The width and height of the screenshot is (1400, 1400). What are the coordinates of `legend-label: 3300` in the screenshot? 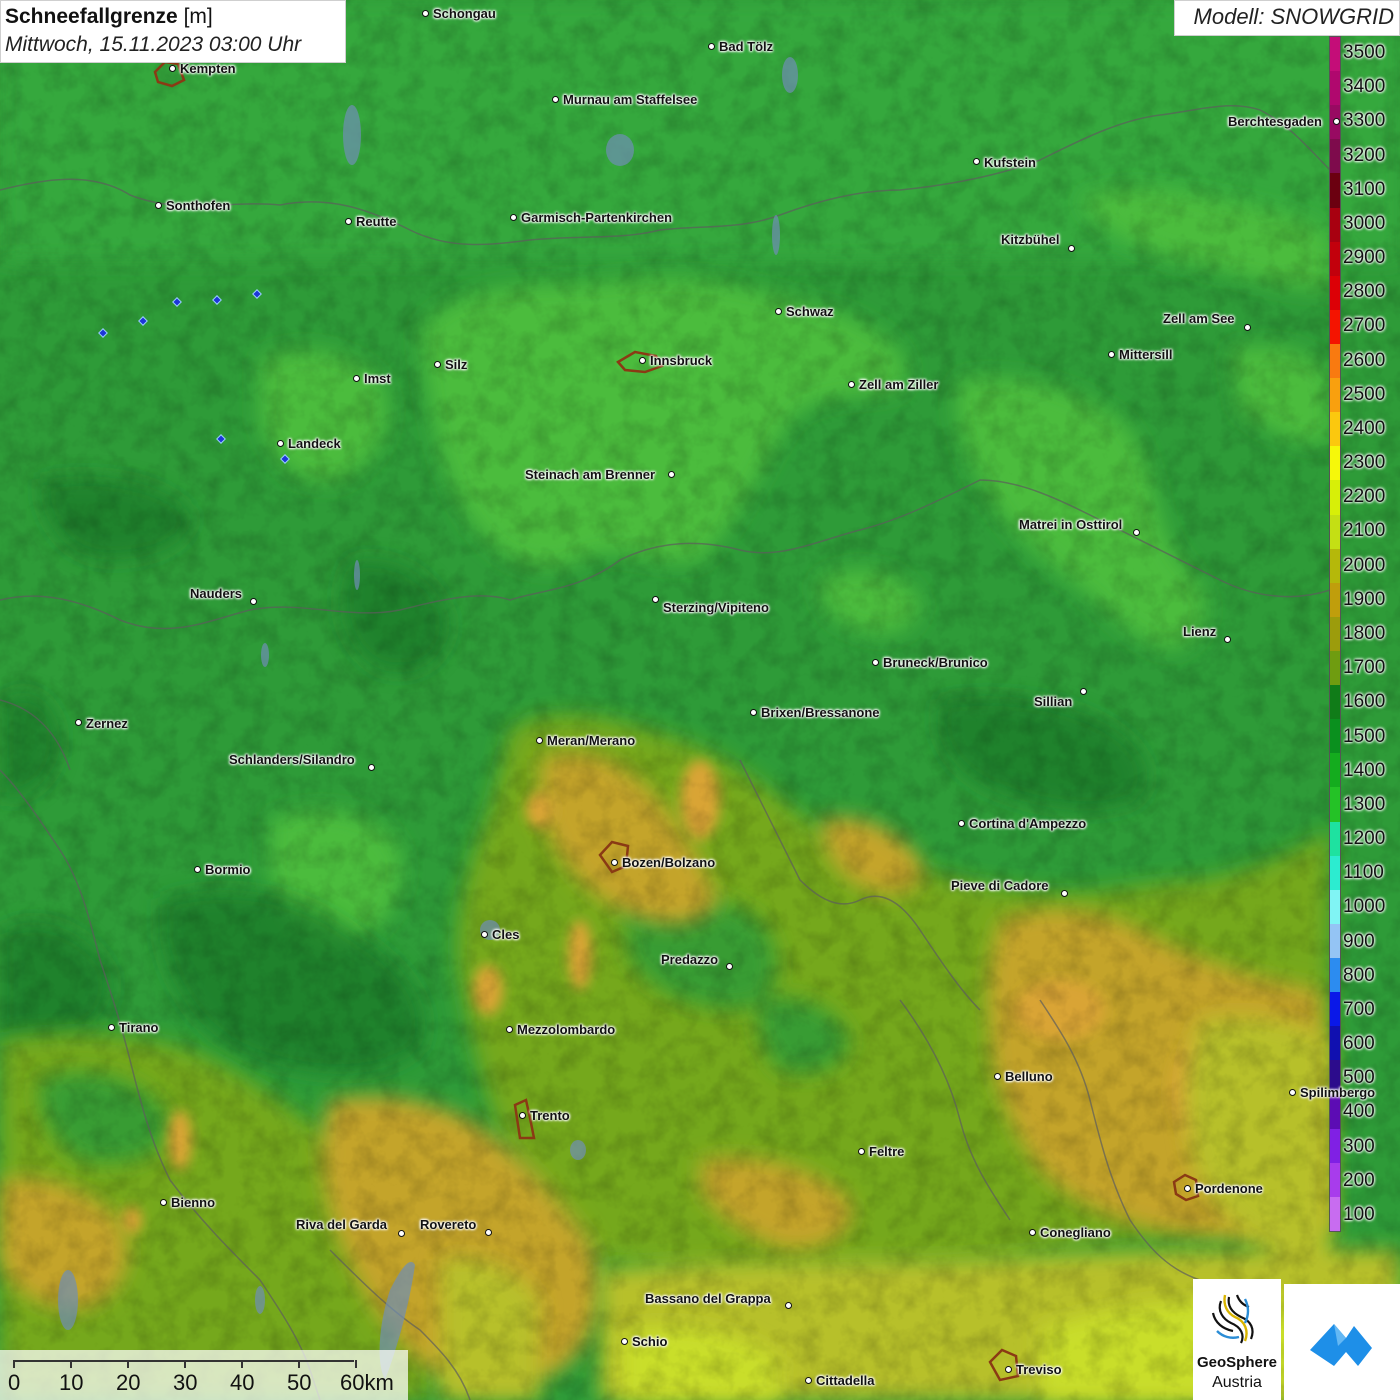 It's located at (1364, 121).